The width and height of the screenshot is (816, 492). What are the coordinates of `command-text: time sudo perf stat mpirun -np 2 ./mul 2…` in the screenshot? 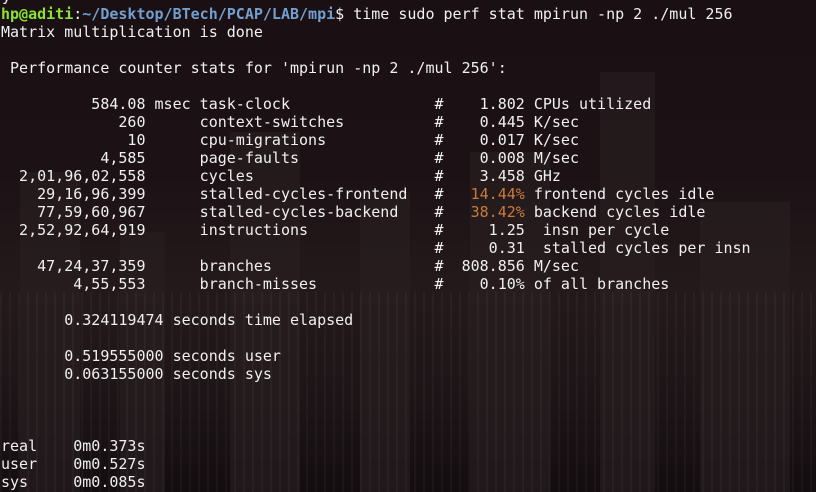 It's located at (538, 14).